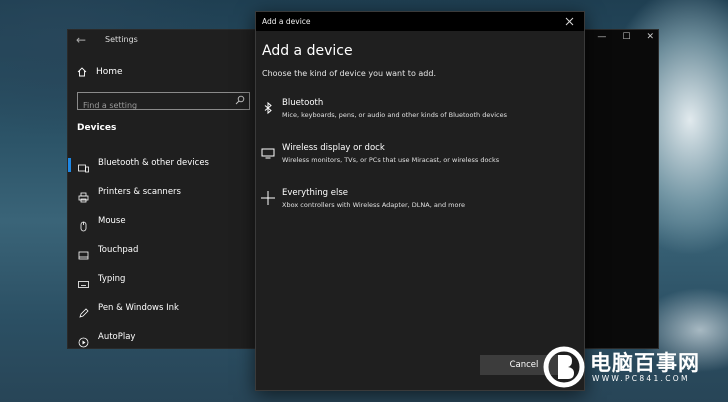  What do you see at coordinates (161, 284) in the screenshot?
I see `sidebar-item-typing: Typing` at bounding box center [161, 284].